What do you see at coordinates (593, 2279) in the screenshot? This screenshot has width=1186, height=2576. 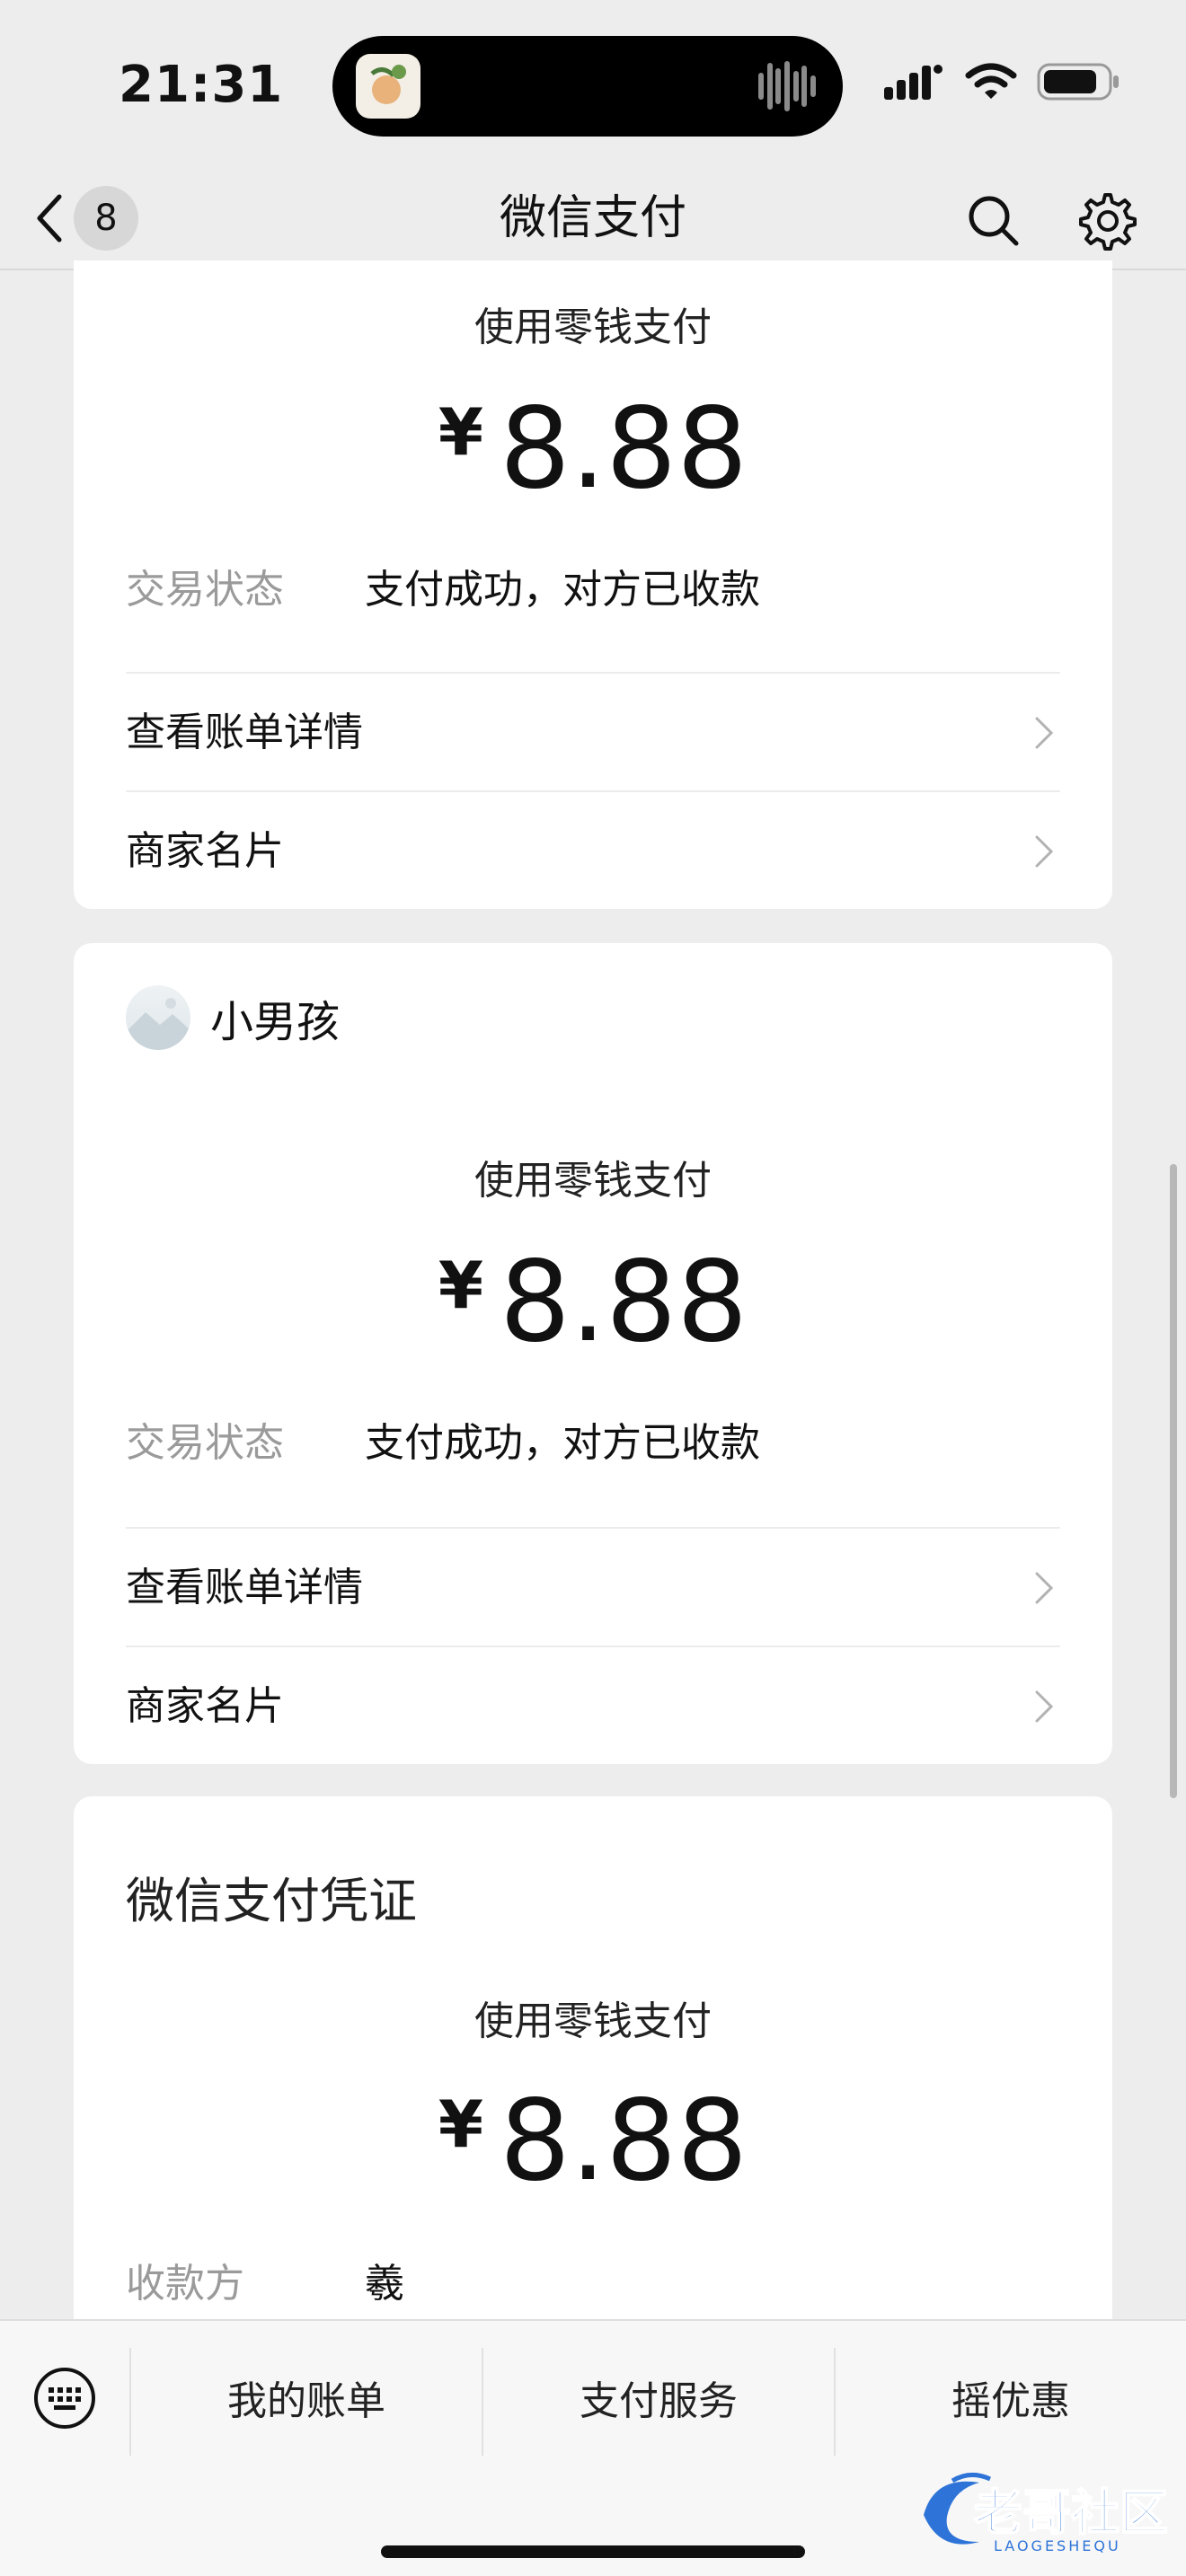 I see `payee-field: 收款方 羲` at bounding box center [593, 2279].